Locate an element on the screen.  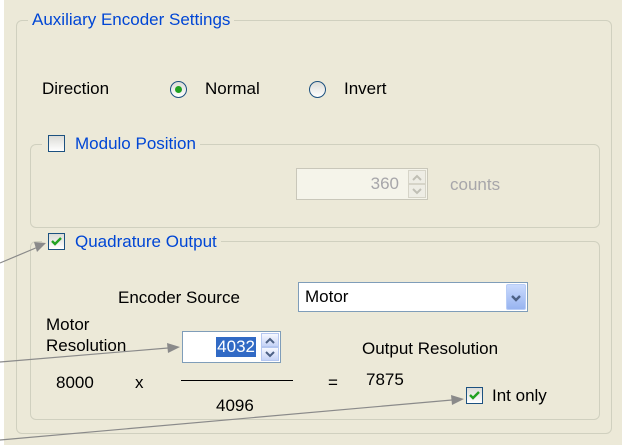
motor-resolution-input: 4032 is located at coordinates (231, 347).